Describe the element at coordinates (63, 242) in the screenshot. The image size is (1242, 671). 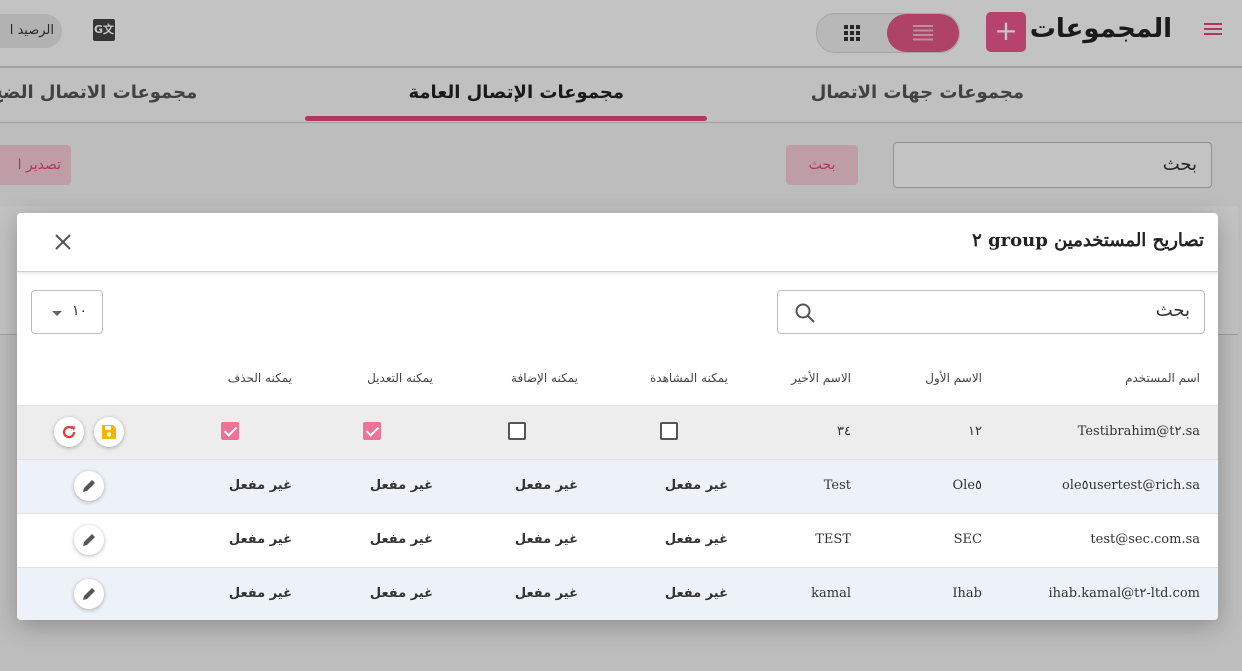
I see `close-icon` at that location.